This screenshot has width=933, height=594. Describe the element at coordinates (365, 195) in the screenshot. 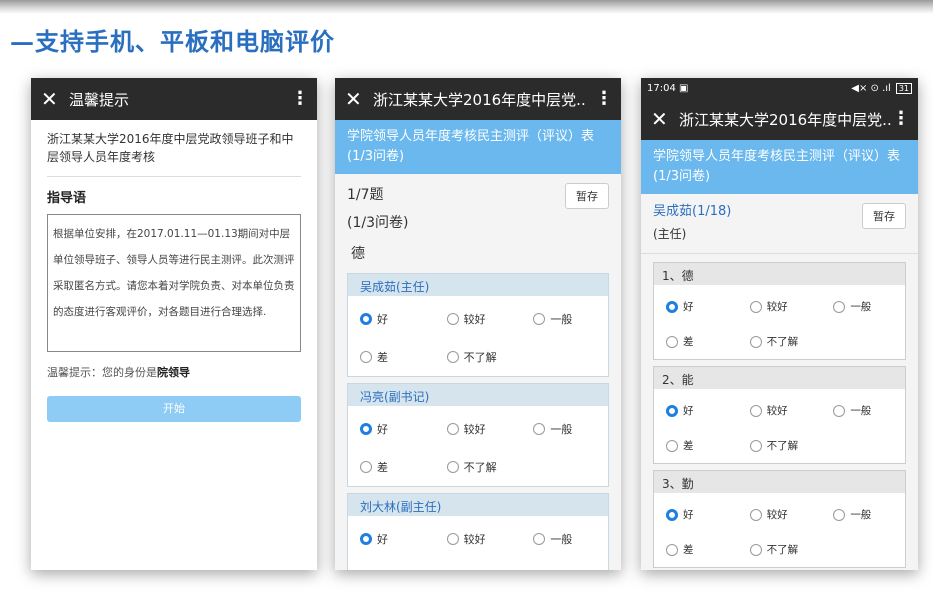

I see `question-progress: 1/7题` at that location.